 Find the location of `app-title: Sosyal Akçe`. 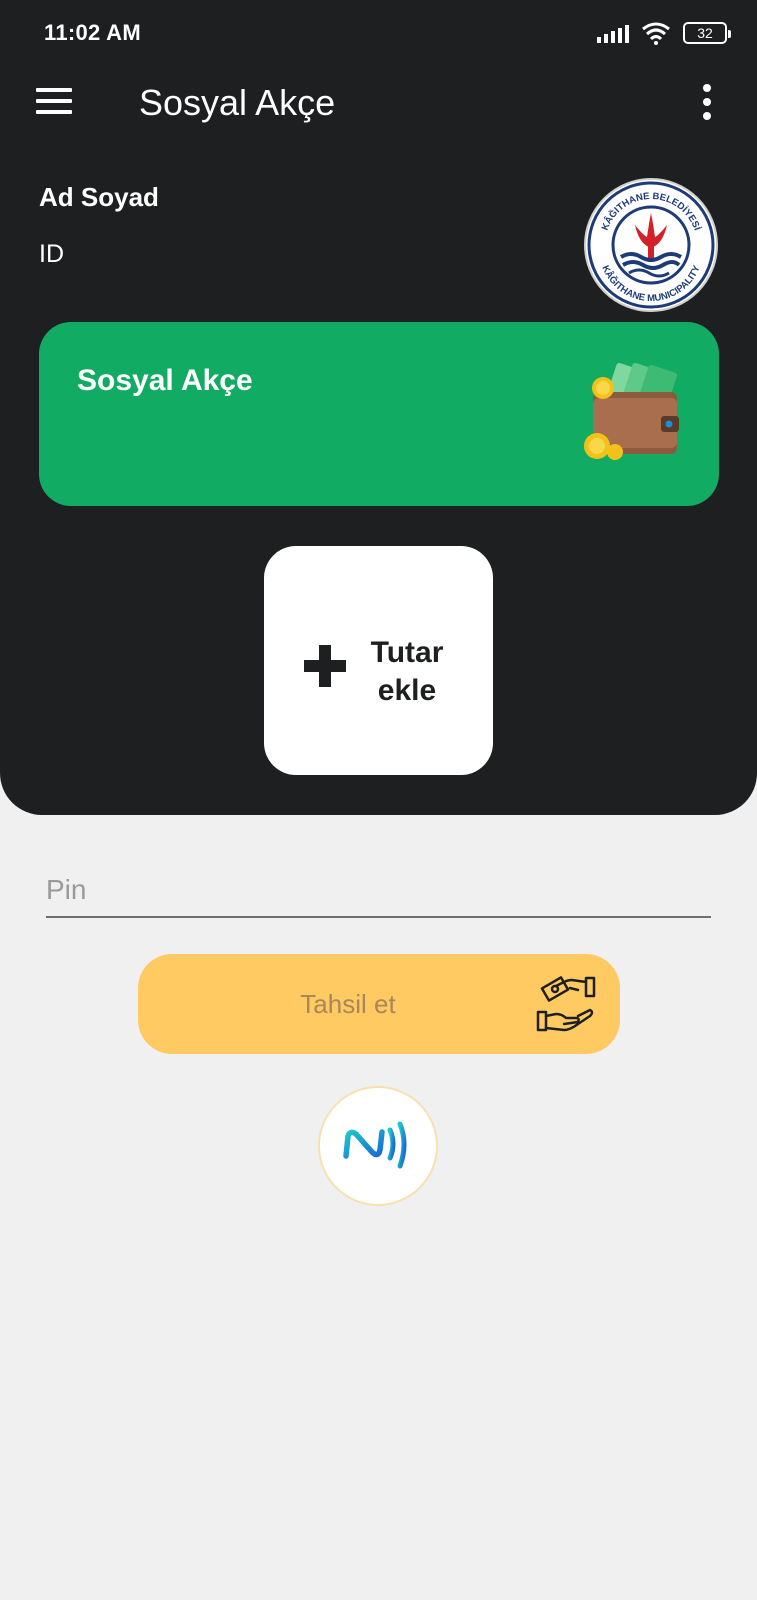

app-title: Sosyal Akçe is located at coordinates (237, 102).